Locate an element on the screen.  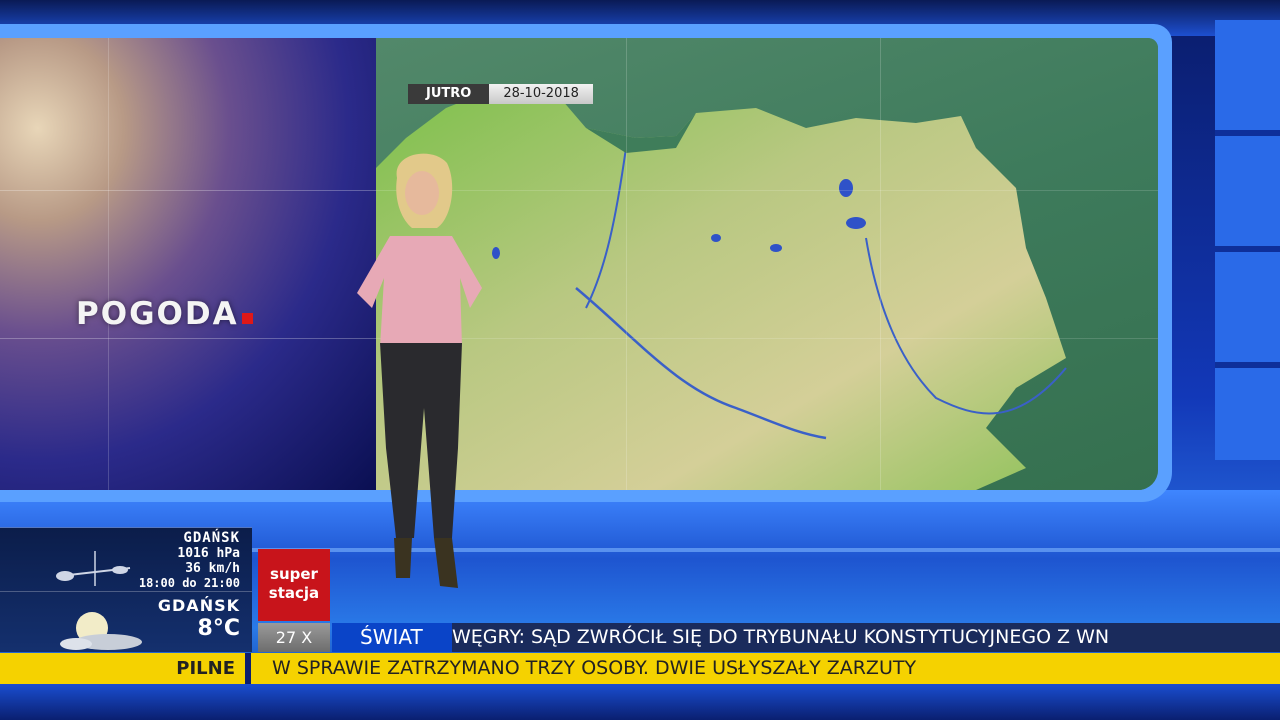
logo-line-2: stacja is located at coordinates (294, 593).